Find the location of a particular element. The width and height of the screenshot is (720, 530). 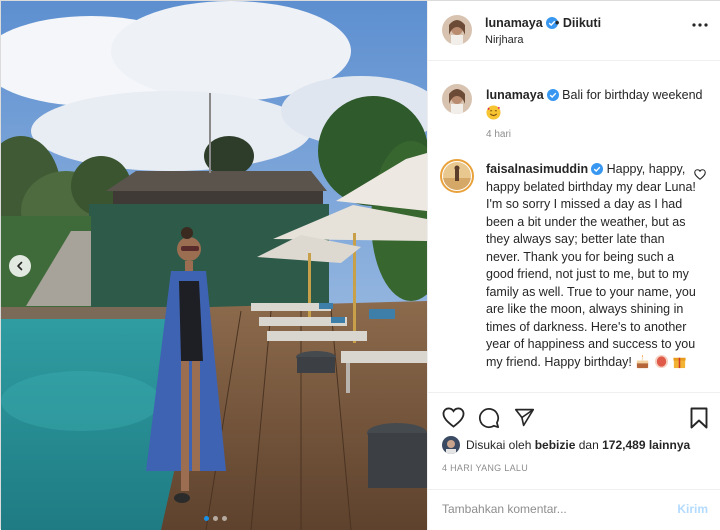

balloon-icon is located at coordinates (661, 361).